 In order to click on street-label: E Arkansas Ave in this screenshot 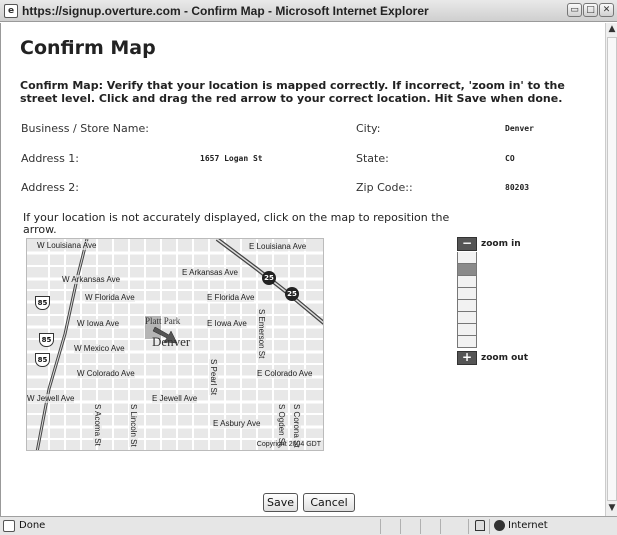, I will do `click(210, 272)`.